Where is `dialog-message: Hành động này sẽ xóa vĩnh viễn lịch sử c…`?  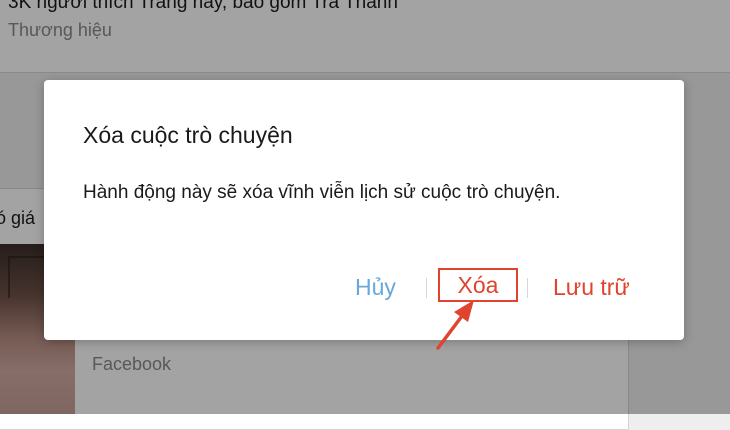
dialog-message: Hành động này sẽ xóa vĩnh viễn lịch sử c… is located at coordinates (322, 192).